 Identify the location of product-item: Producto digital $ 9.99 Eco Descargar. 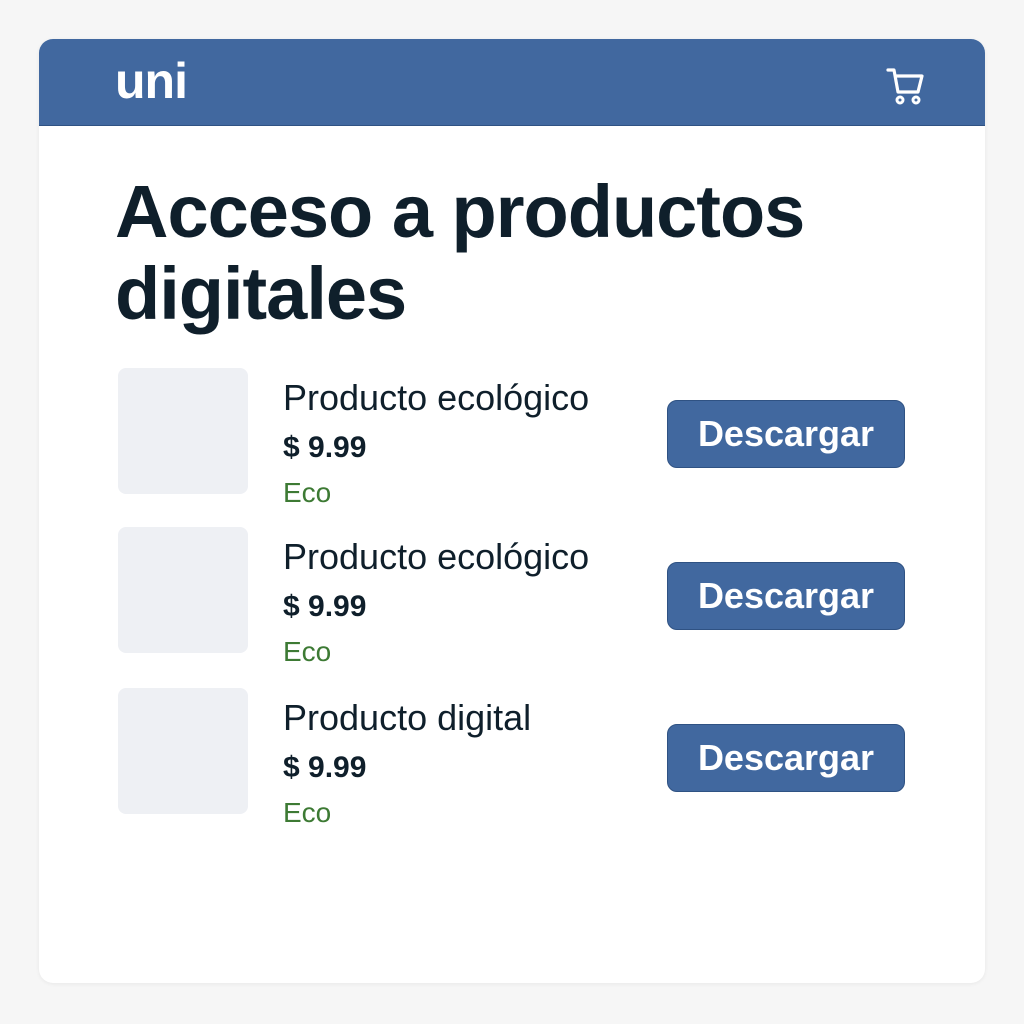
(512, 758).